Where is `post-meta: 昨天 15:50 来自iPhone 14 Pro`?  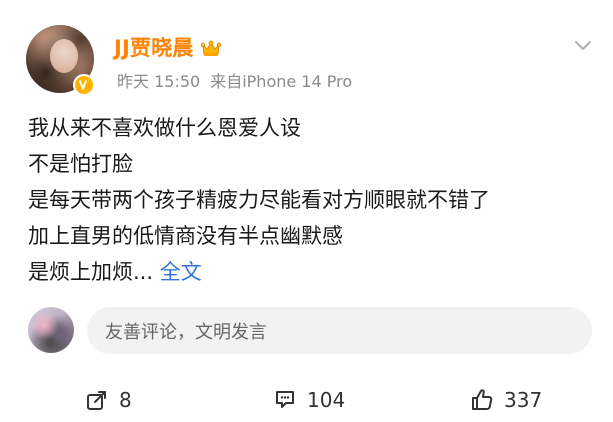 post-meta: 昨天 15:50 来自iPhone 14 Pro is located at coordinates (234, 80).